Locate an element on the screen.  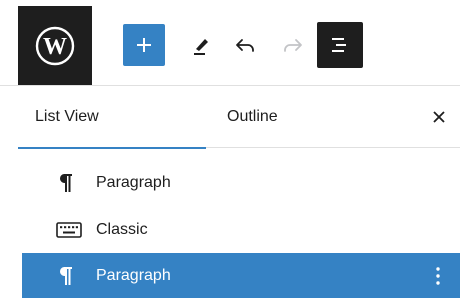
redo-icon is located at coordinates (293, 45).